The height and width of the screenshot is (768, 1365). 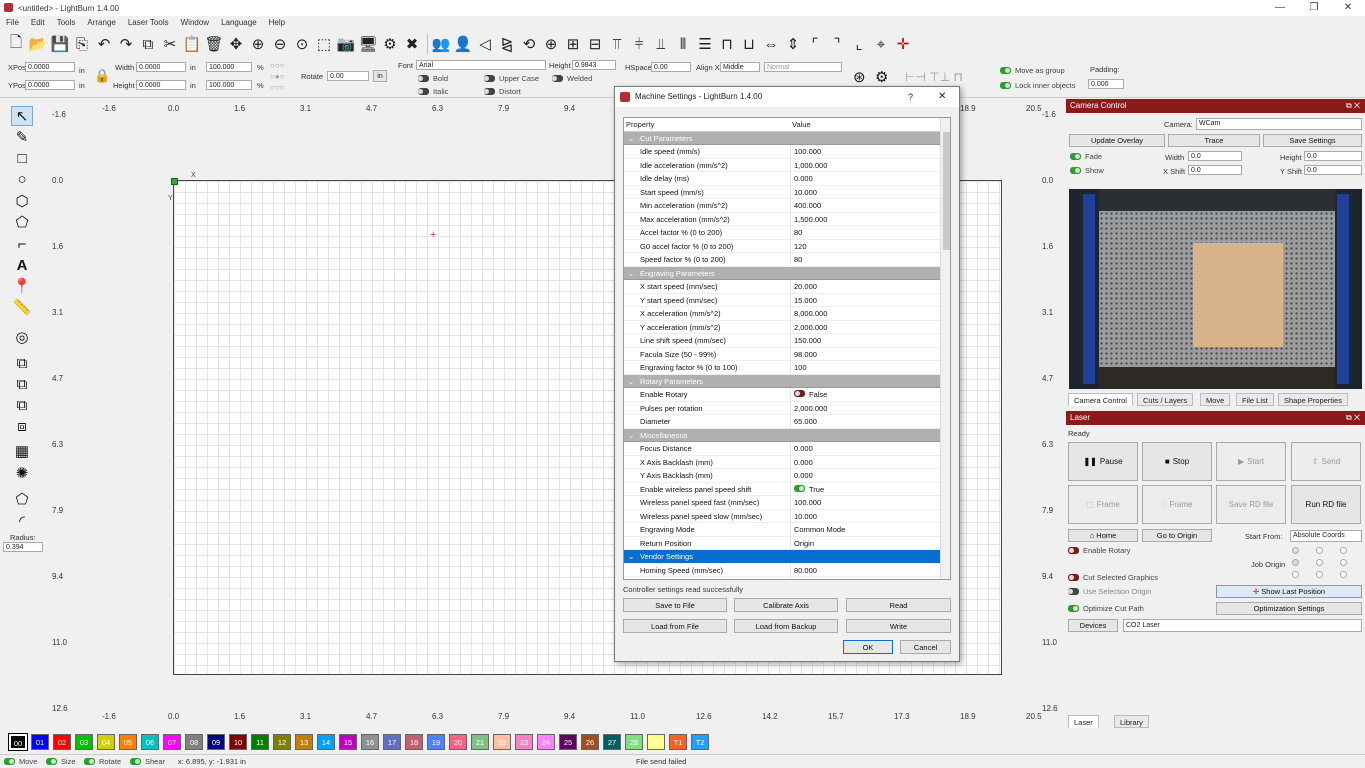 I want to click on units-button: in, so click(x=380, y=76).